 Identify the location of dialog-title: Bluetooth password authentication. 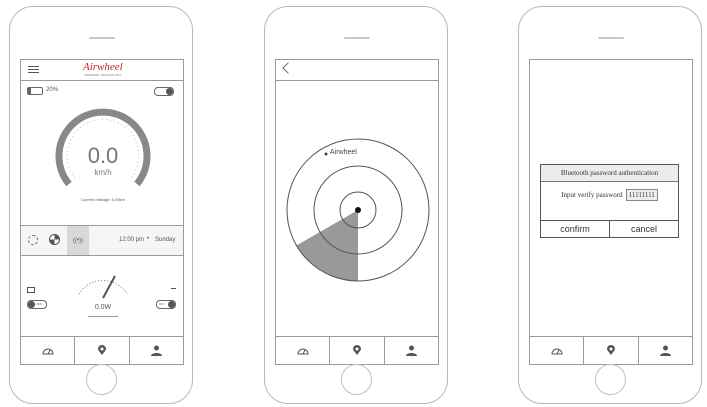
(609, 173).